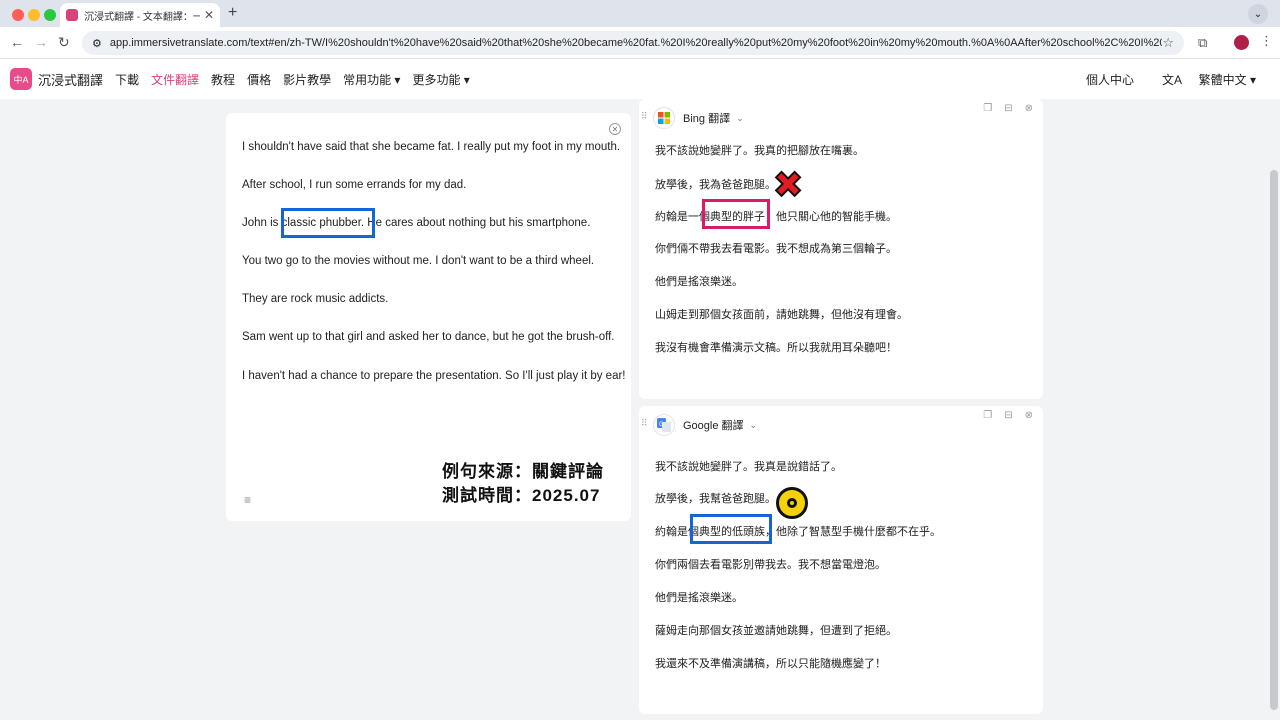 The image size is (1280, 720). I want to click on bookmark-star-icon: ☆, so click(1168, 43).